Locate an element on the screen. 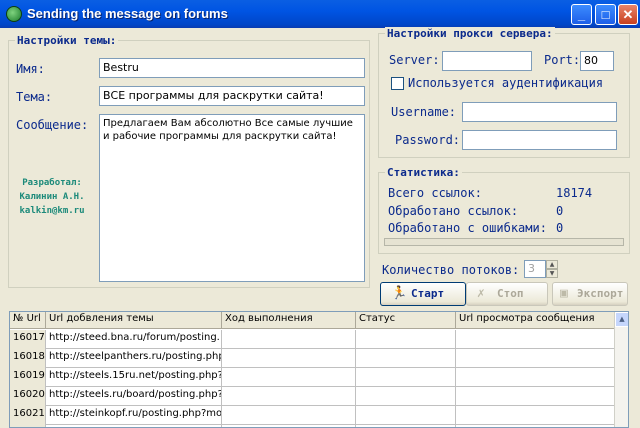 The width and height of the screenshot is (640, 428). minimize-button: _ is located at coordinates (581, 14).